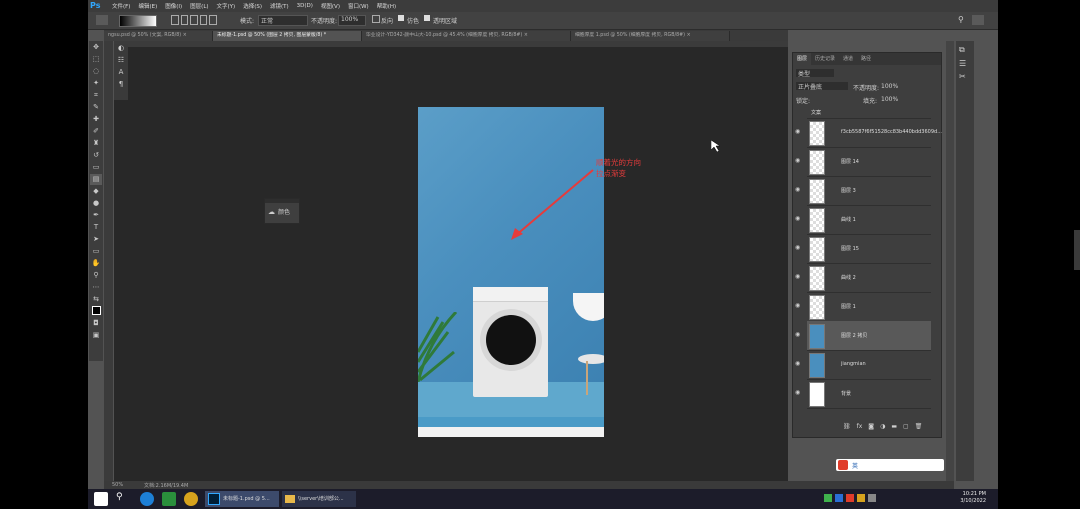 The height and width of the screenshot is (509, 1080). What do you see at coordinates (802, 59) in the screenshot?
I see `tab-layers: 图层` at bounding box center [802, 59].